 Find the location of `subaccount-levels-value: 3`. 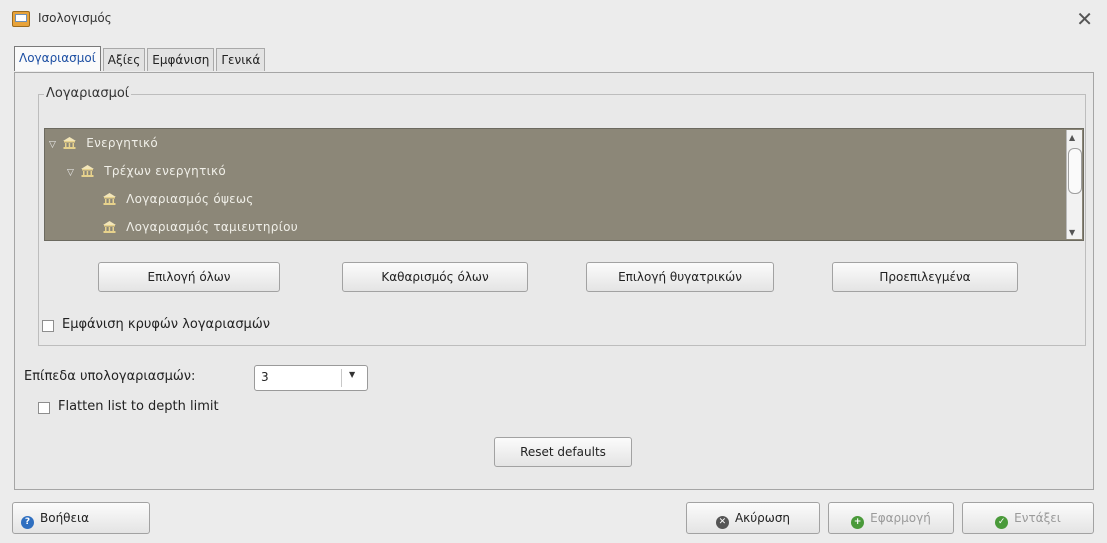

subaccount-levels-value: 3 is located at coordinates (265, 377).